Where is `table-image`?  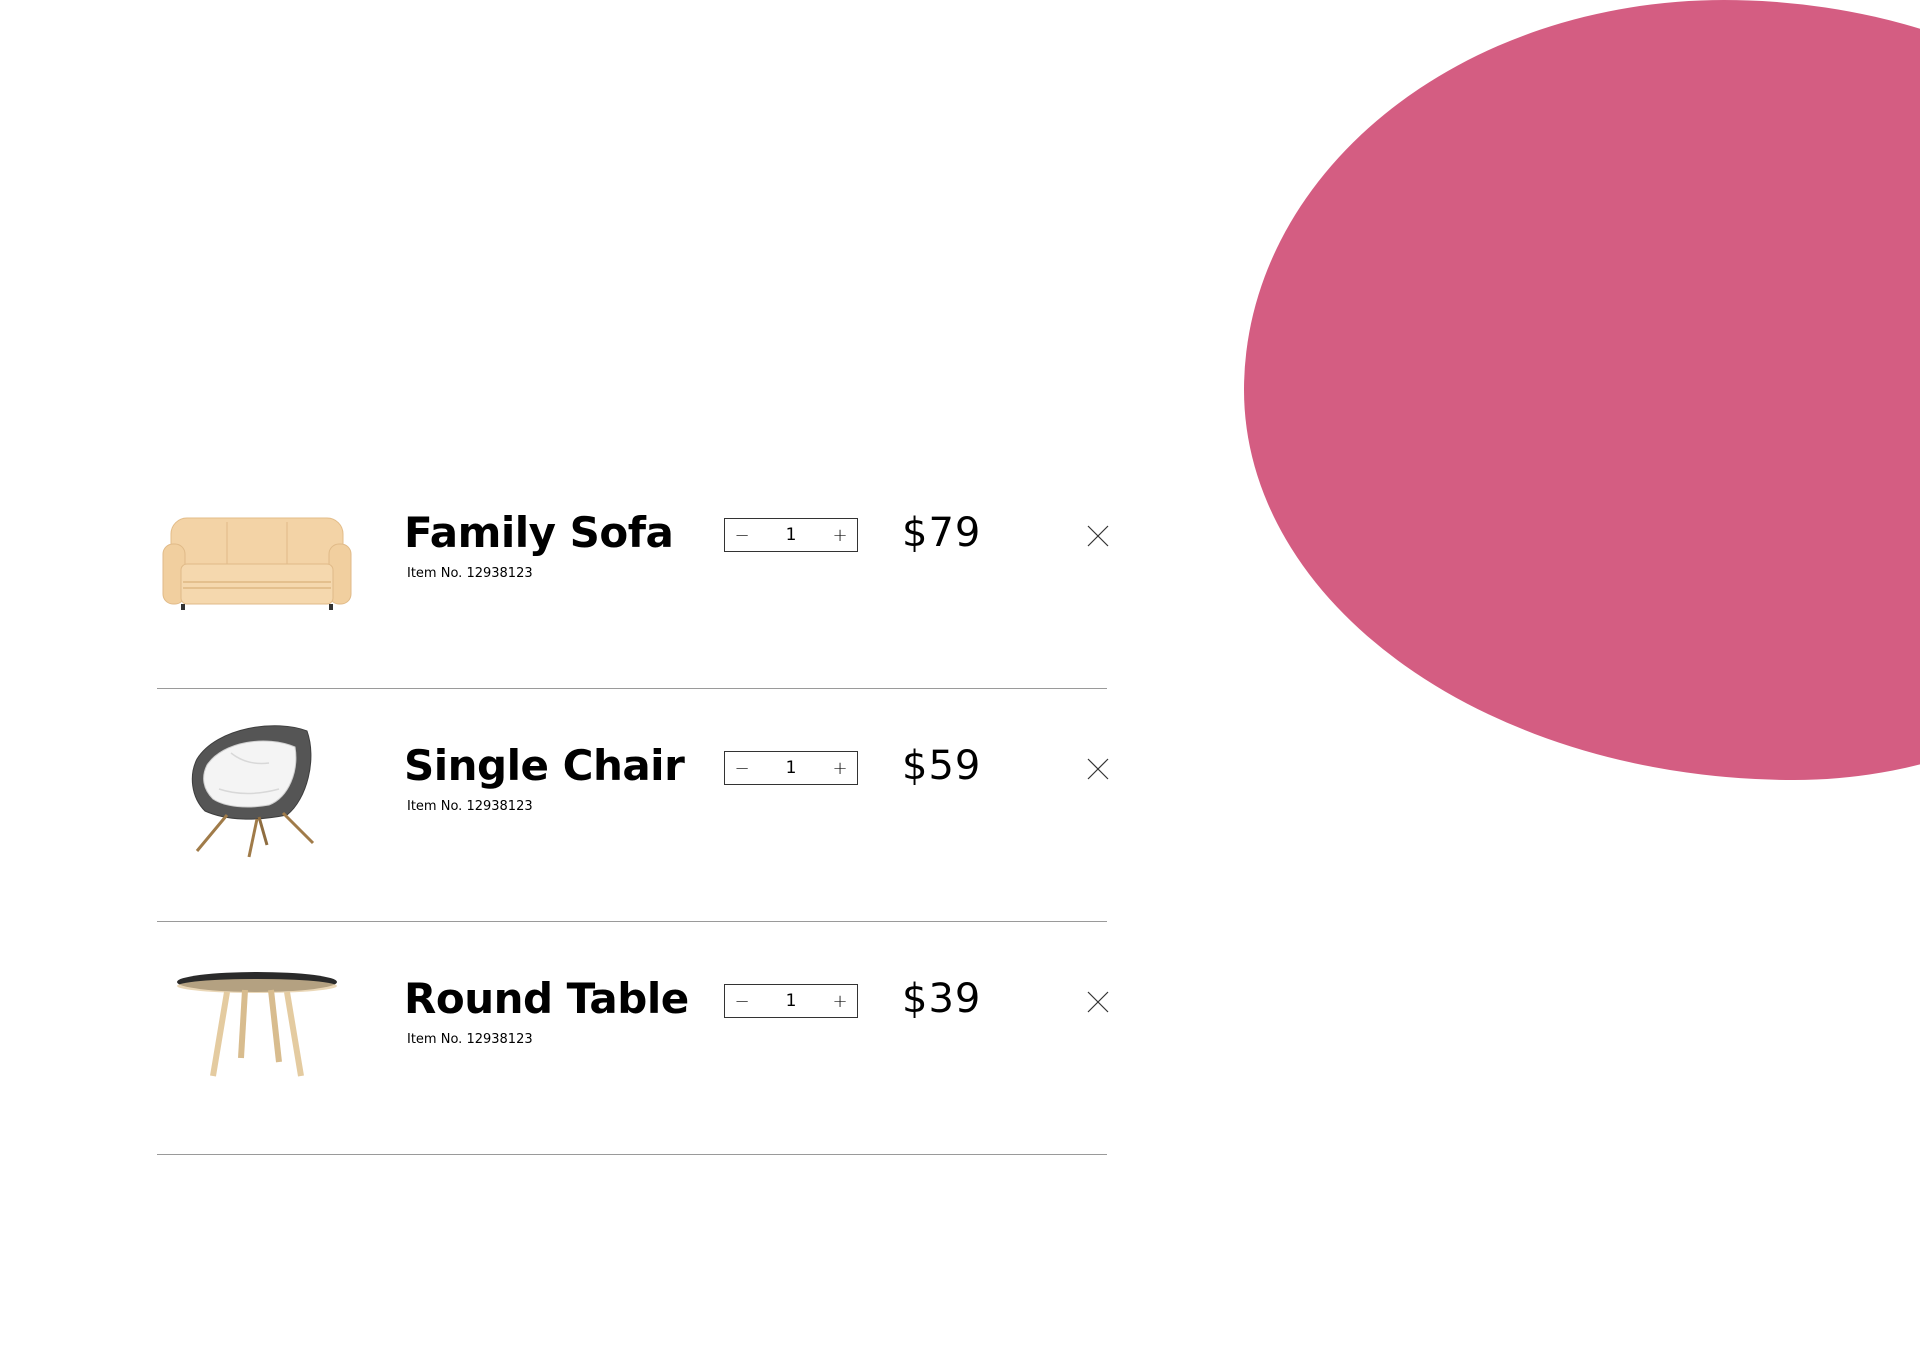
table-image is located at coordinates (257, 1022).